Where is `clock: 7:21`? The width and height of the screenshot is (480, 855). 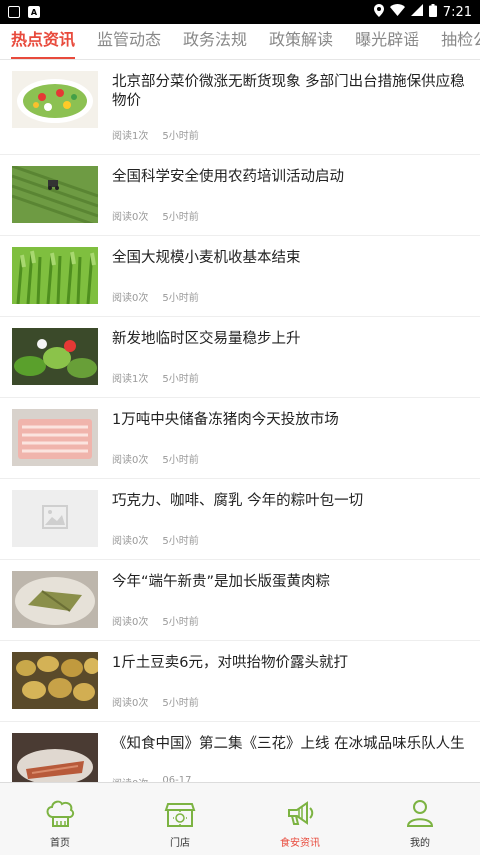 clock: 7:21 is located at coordinates (457, 12).